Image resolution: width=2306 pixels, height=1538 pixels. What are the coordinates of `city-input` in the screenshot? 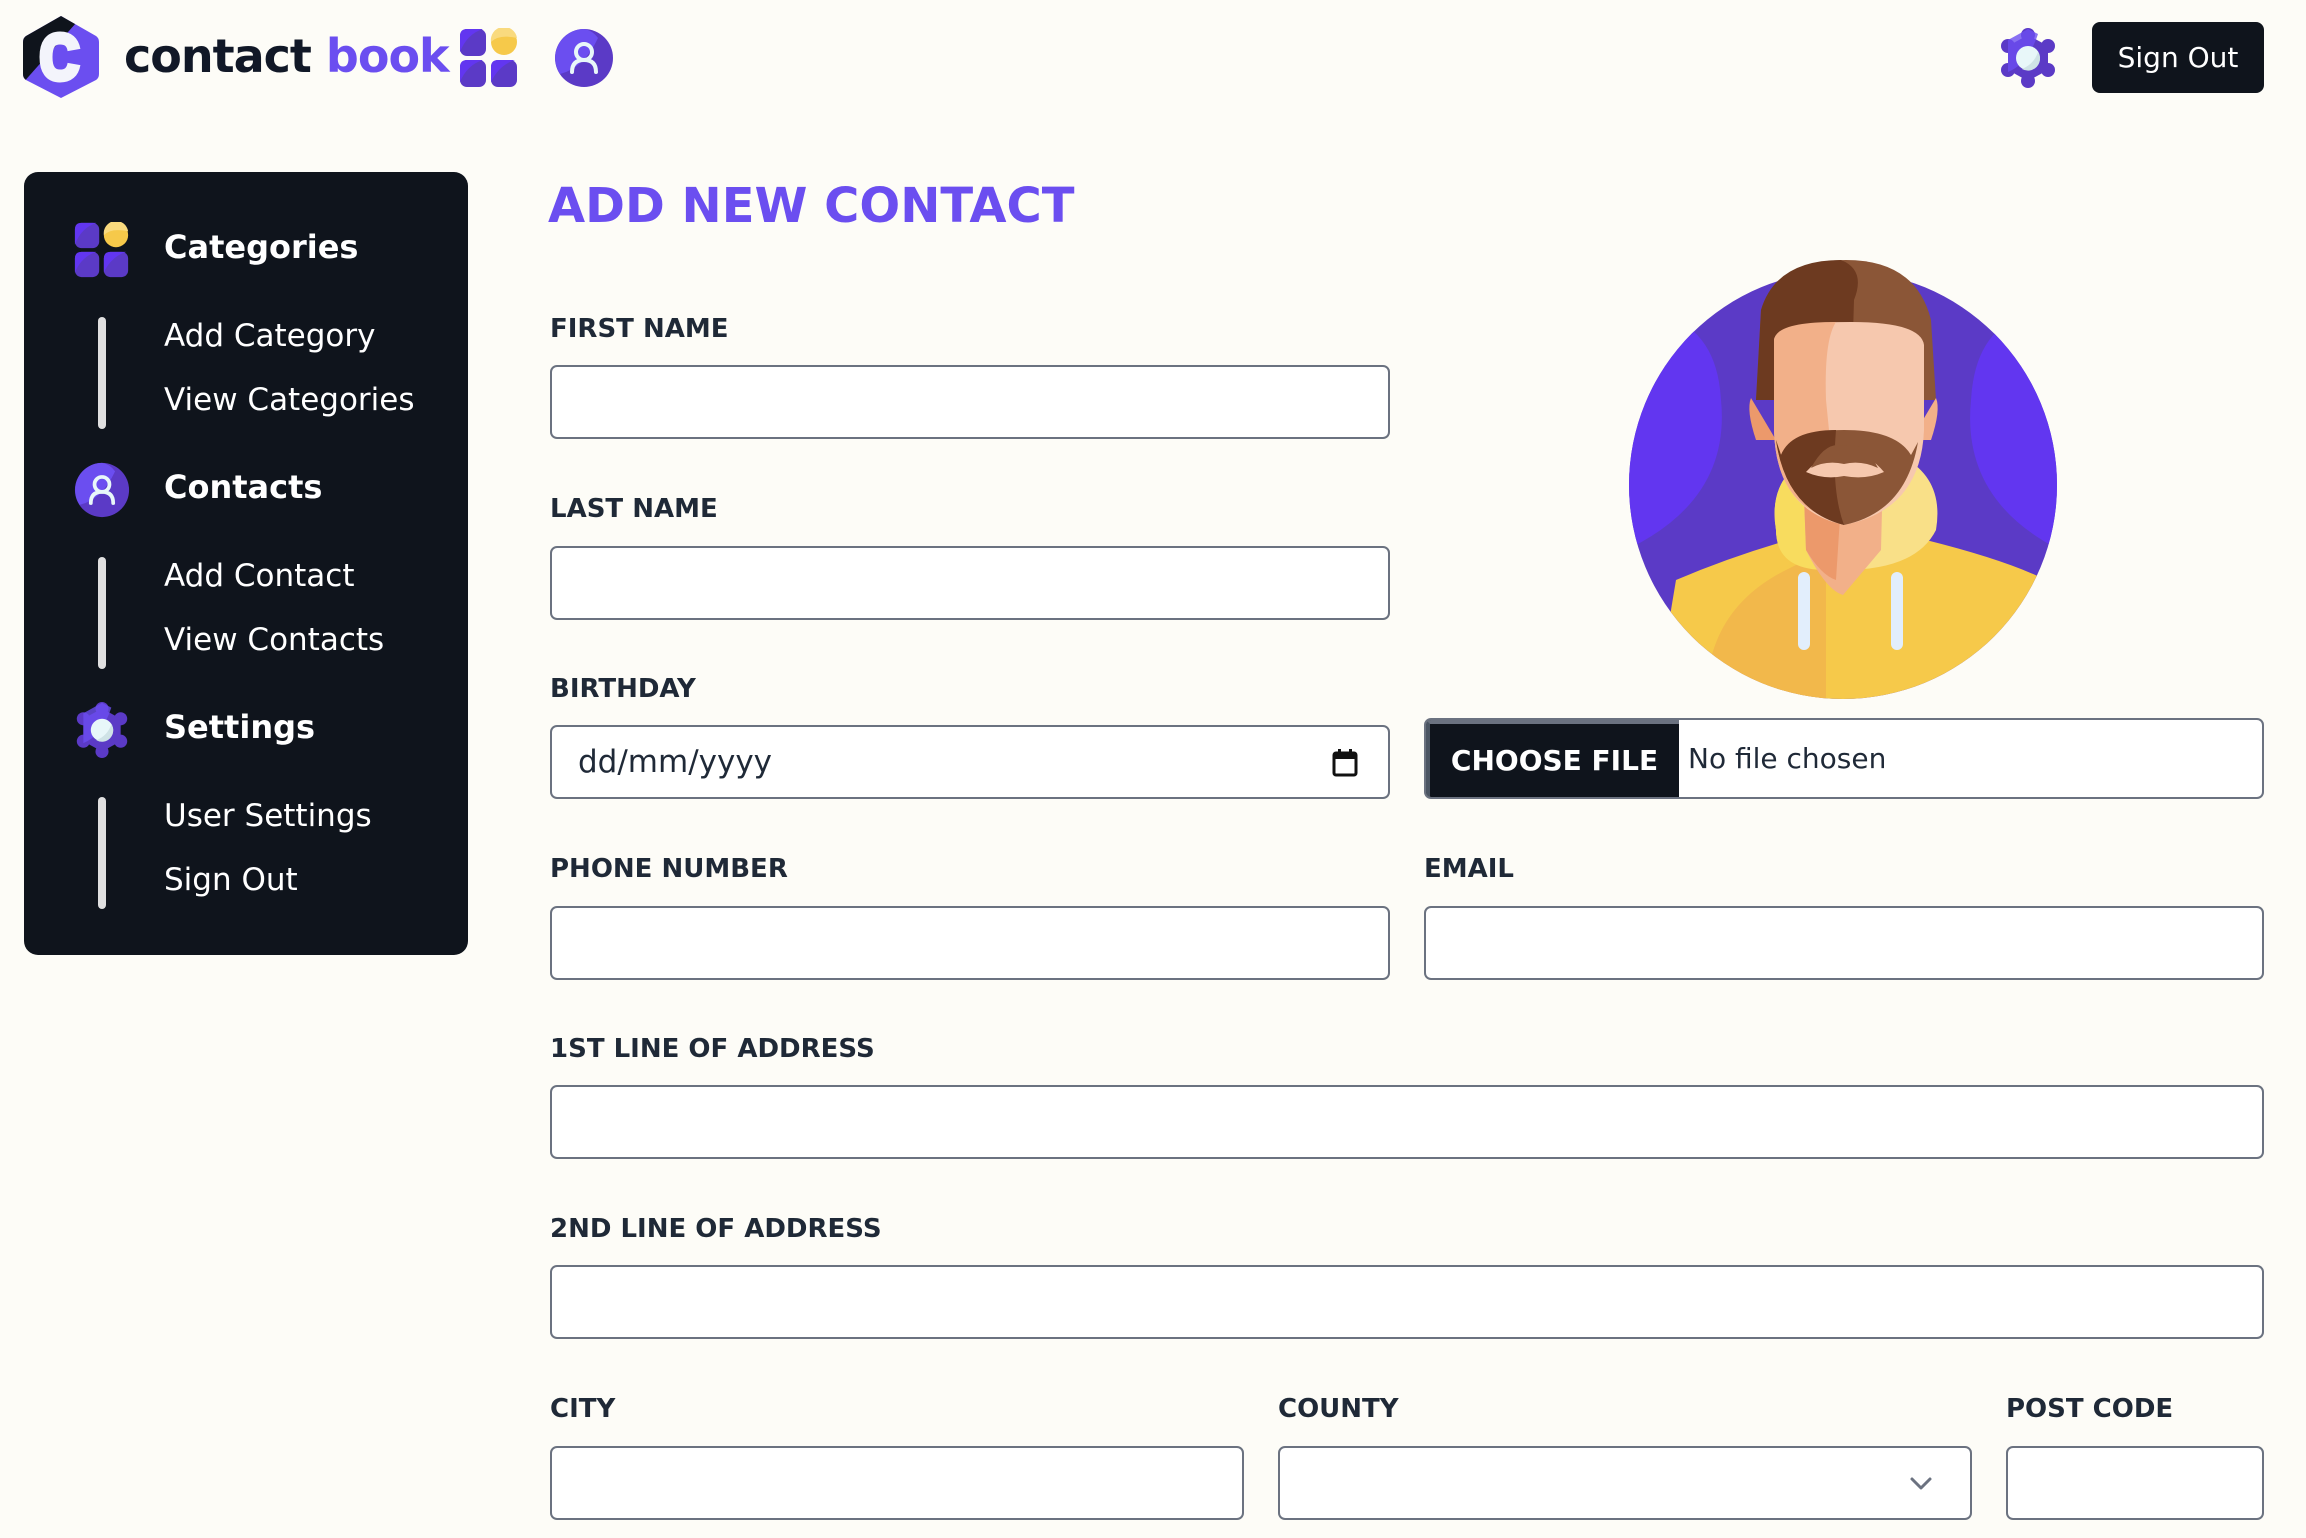 It's located at (897, 1483).